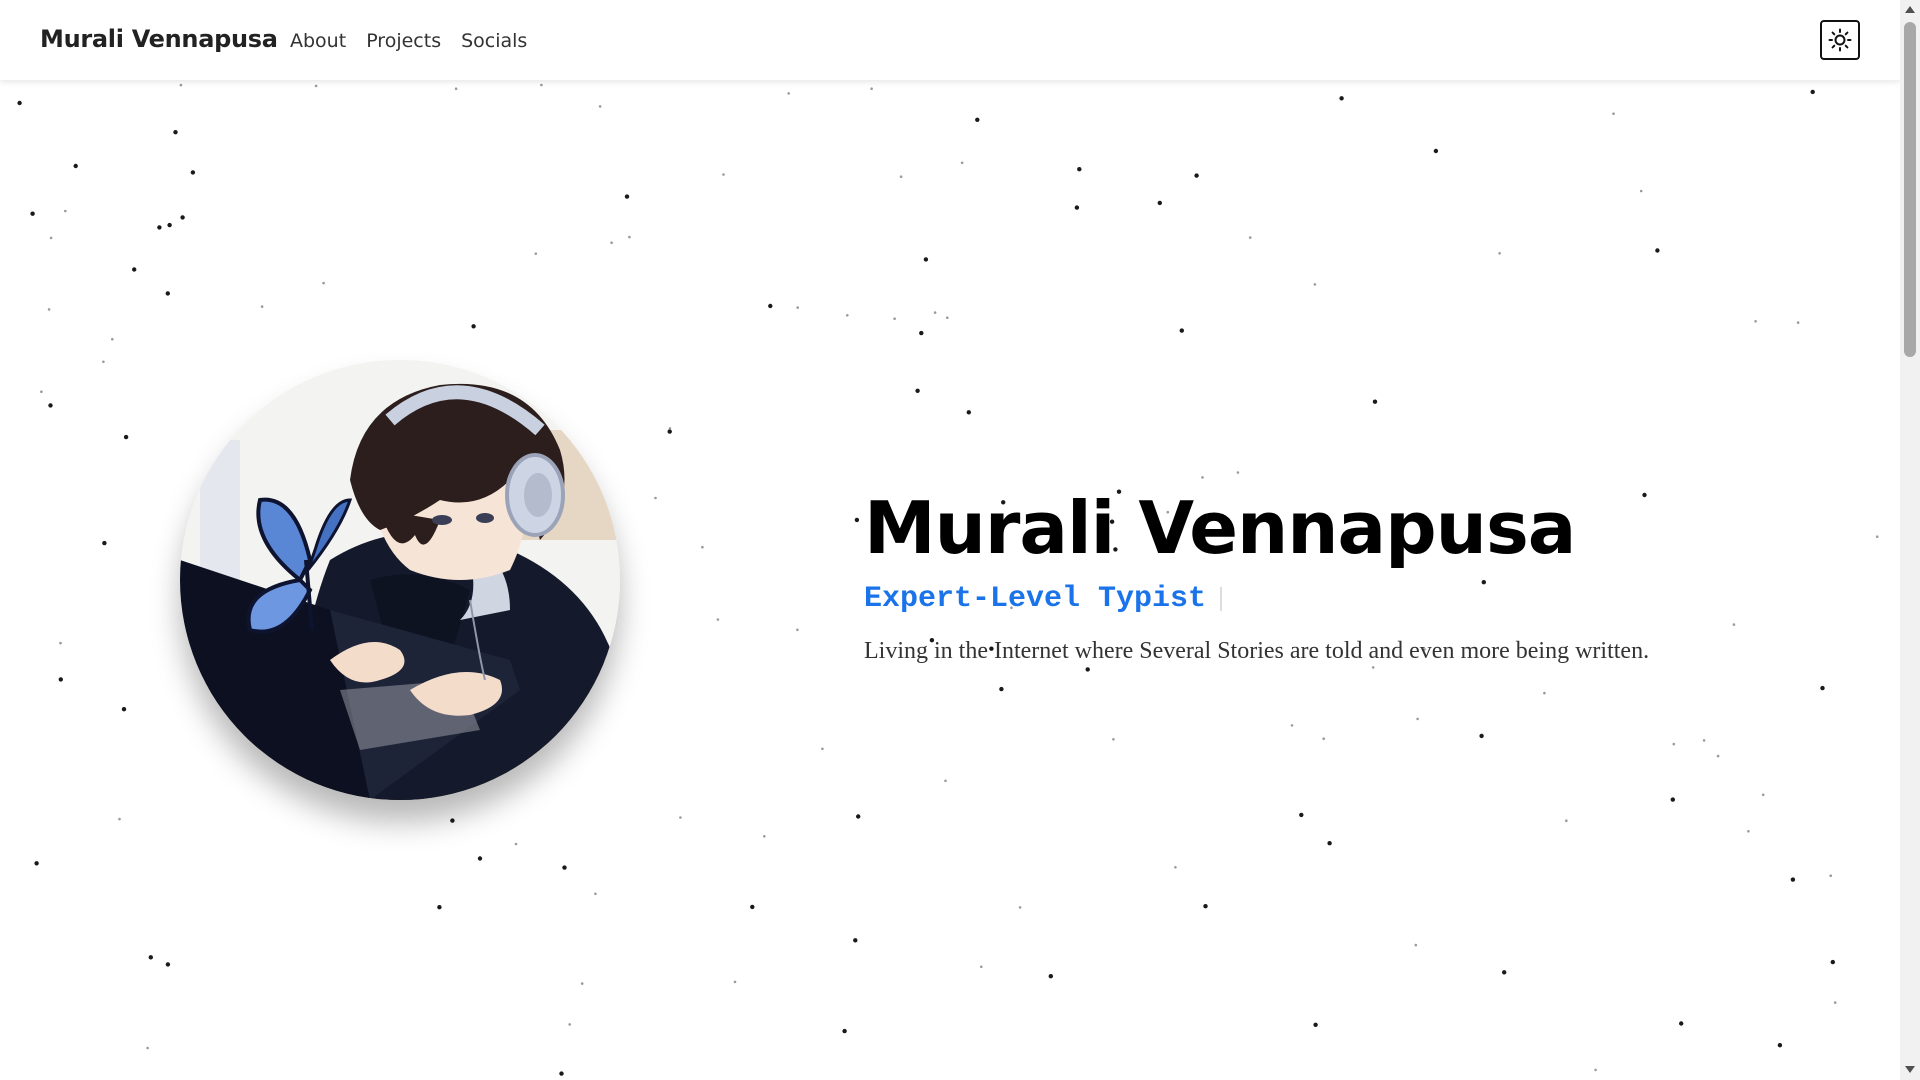 Image resolution: width=1920 pixels, height=1080 pixels. What do you see at coordinates (1910, 189) in the screenshot?
I see `scroll-thumb` at bounding box center [1910, 189].